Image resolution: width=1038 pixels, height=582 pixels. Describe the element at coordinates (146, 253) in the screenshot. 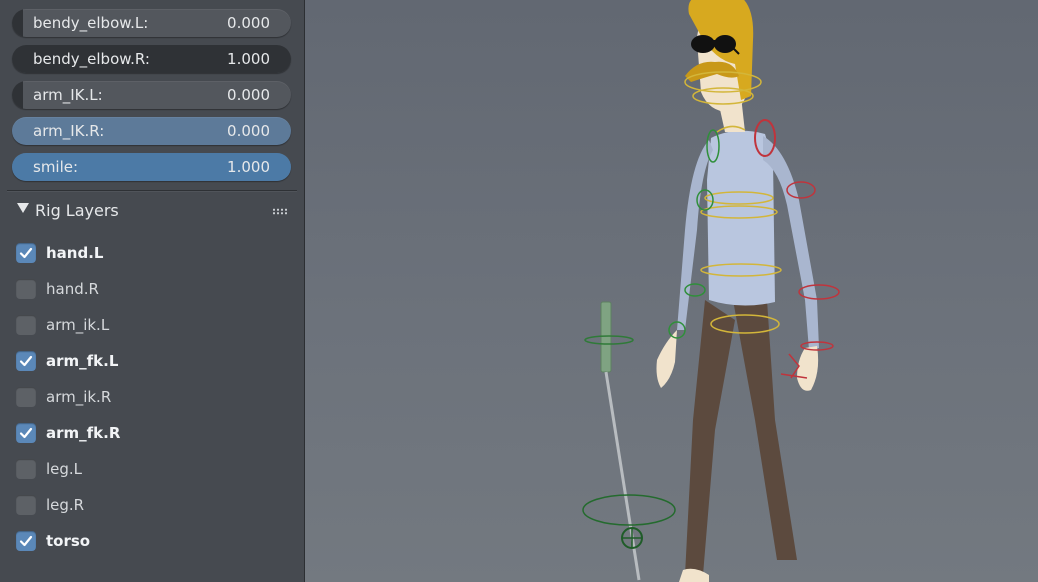

I see `rig-layer-row: hand.L` at that location.